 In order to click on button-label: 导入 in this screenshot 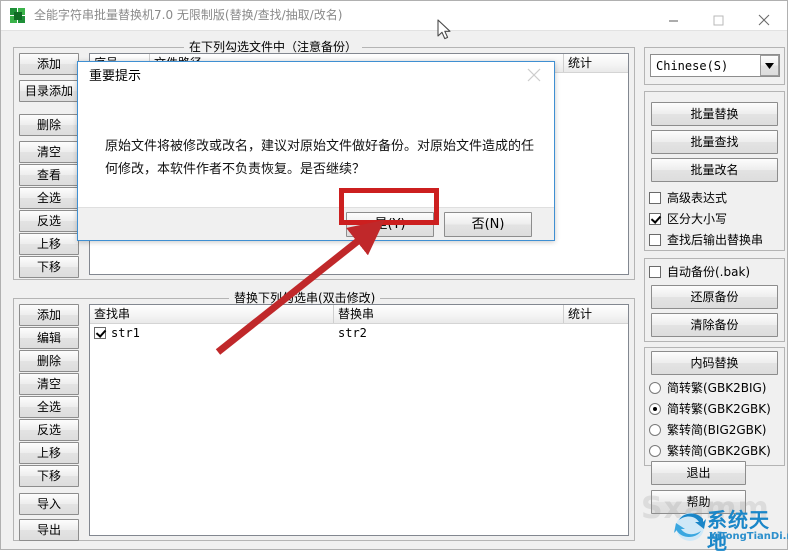, I will do `click(48, 504)`.